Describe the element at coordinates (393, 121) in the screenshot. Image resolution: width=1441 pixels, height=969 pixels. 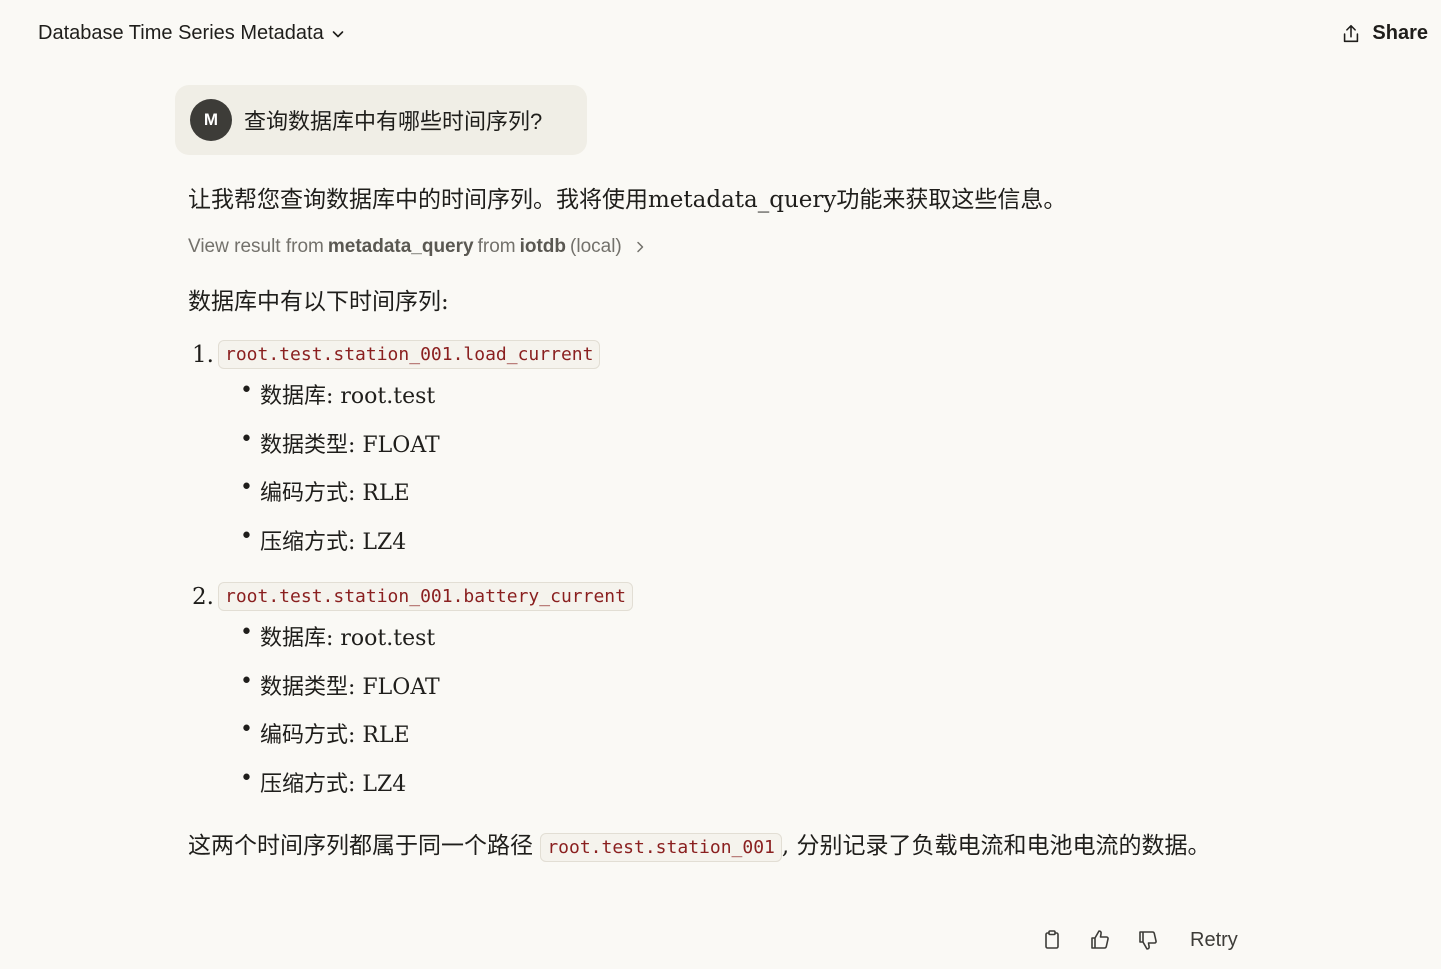
I see `user-message-text: 查询数据库中有哪些时间序列?` at that location.